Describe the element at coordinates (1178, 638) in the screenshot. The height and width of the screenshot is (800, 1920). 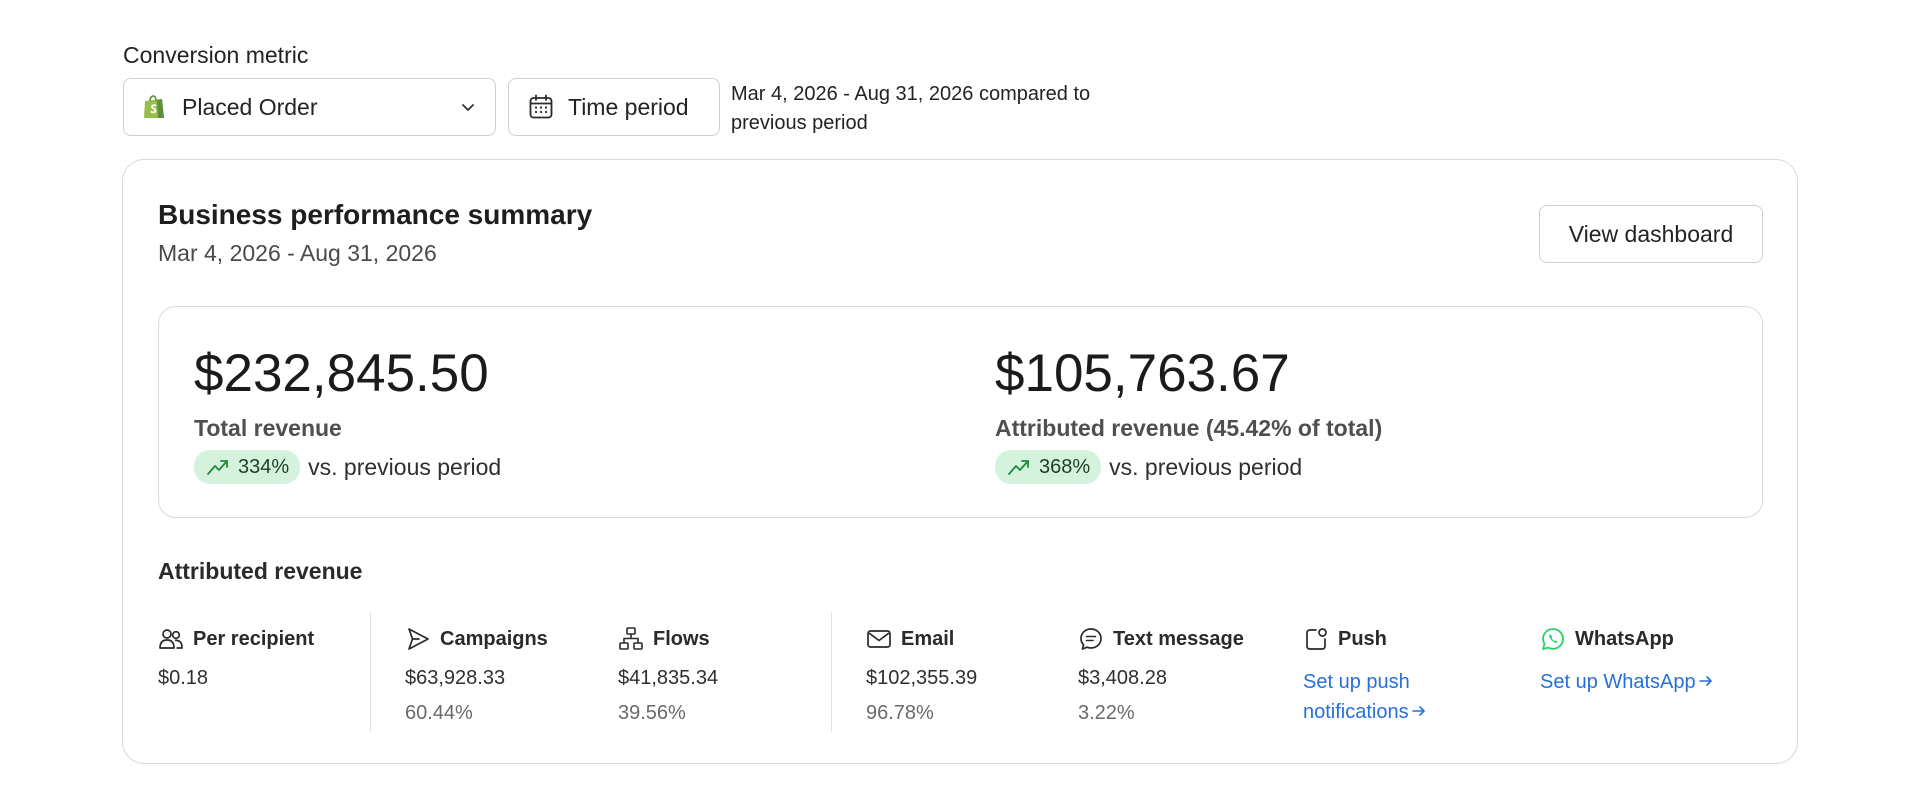
I see `metric-label: Text message` at that location.